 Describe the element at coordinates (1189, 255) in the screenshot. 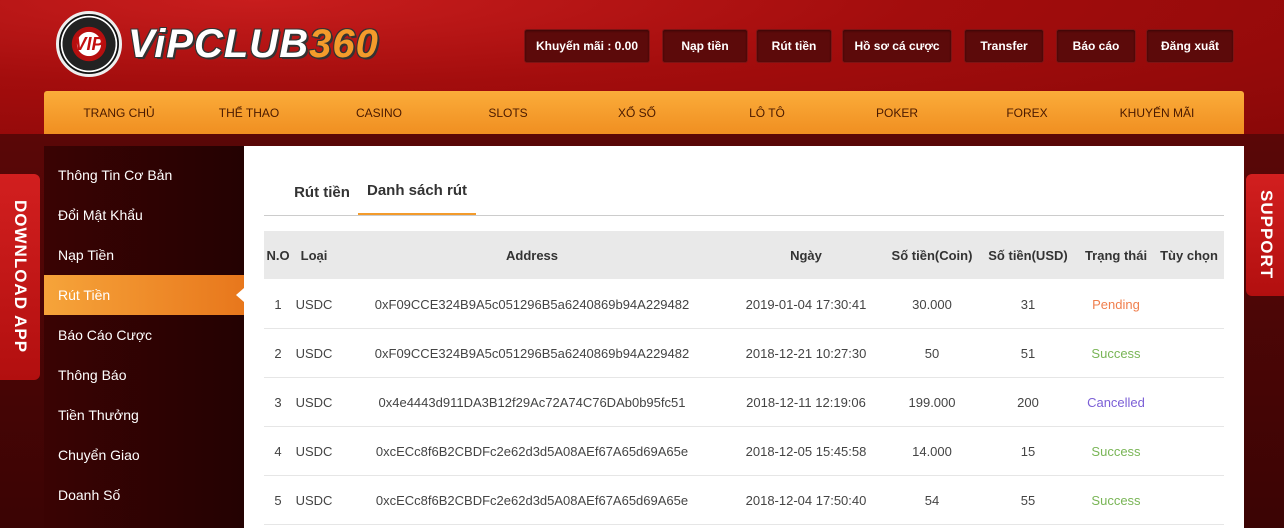

I see `header-options: Tùy chọn` at that location.